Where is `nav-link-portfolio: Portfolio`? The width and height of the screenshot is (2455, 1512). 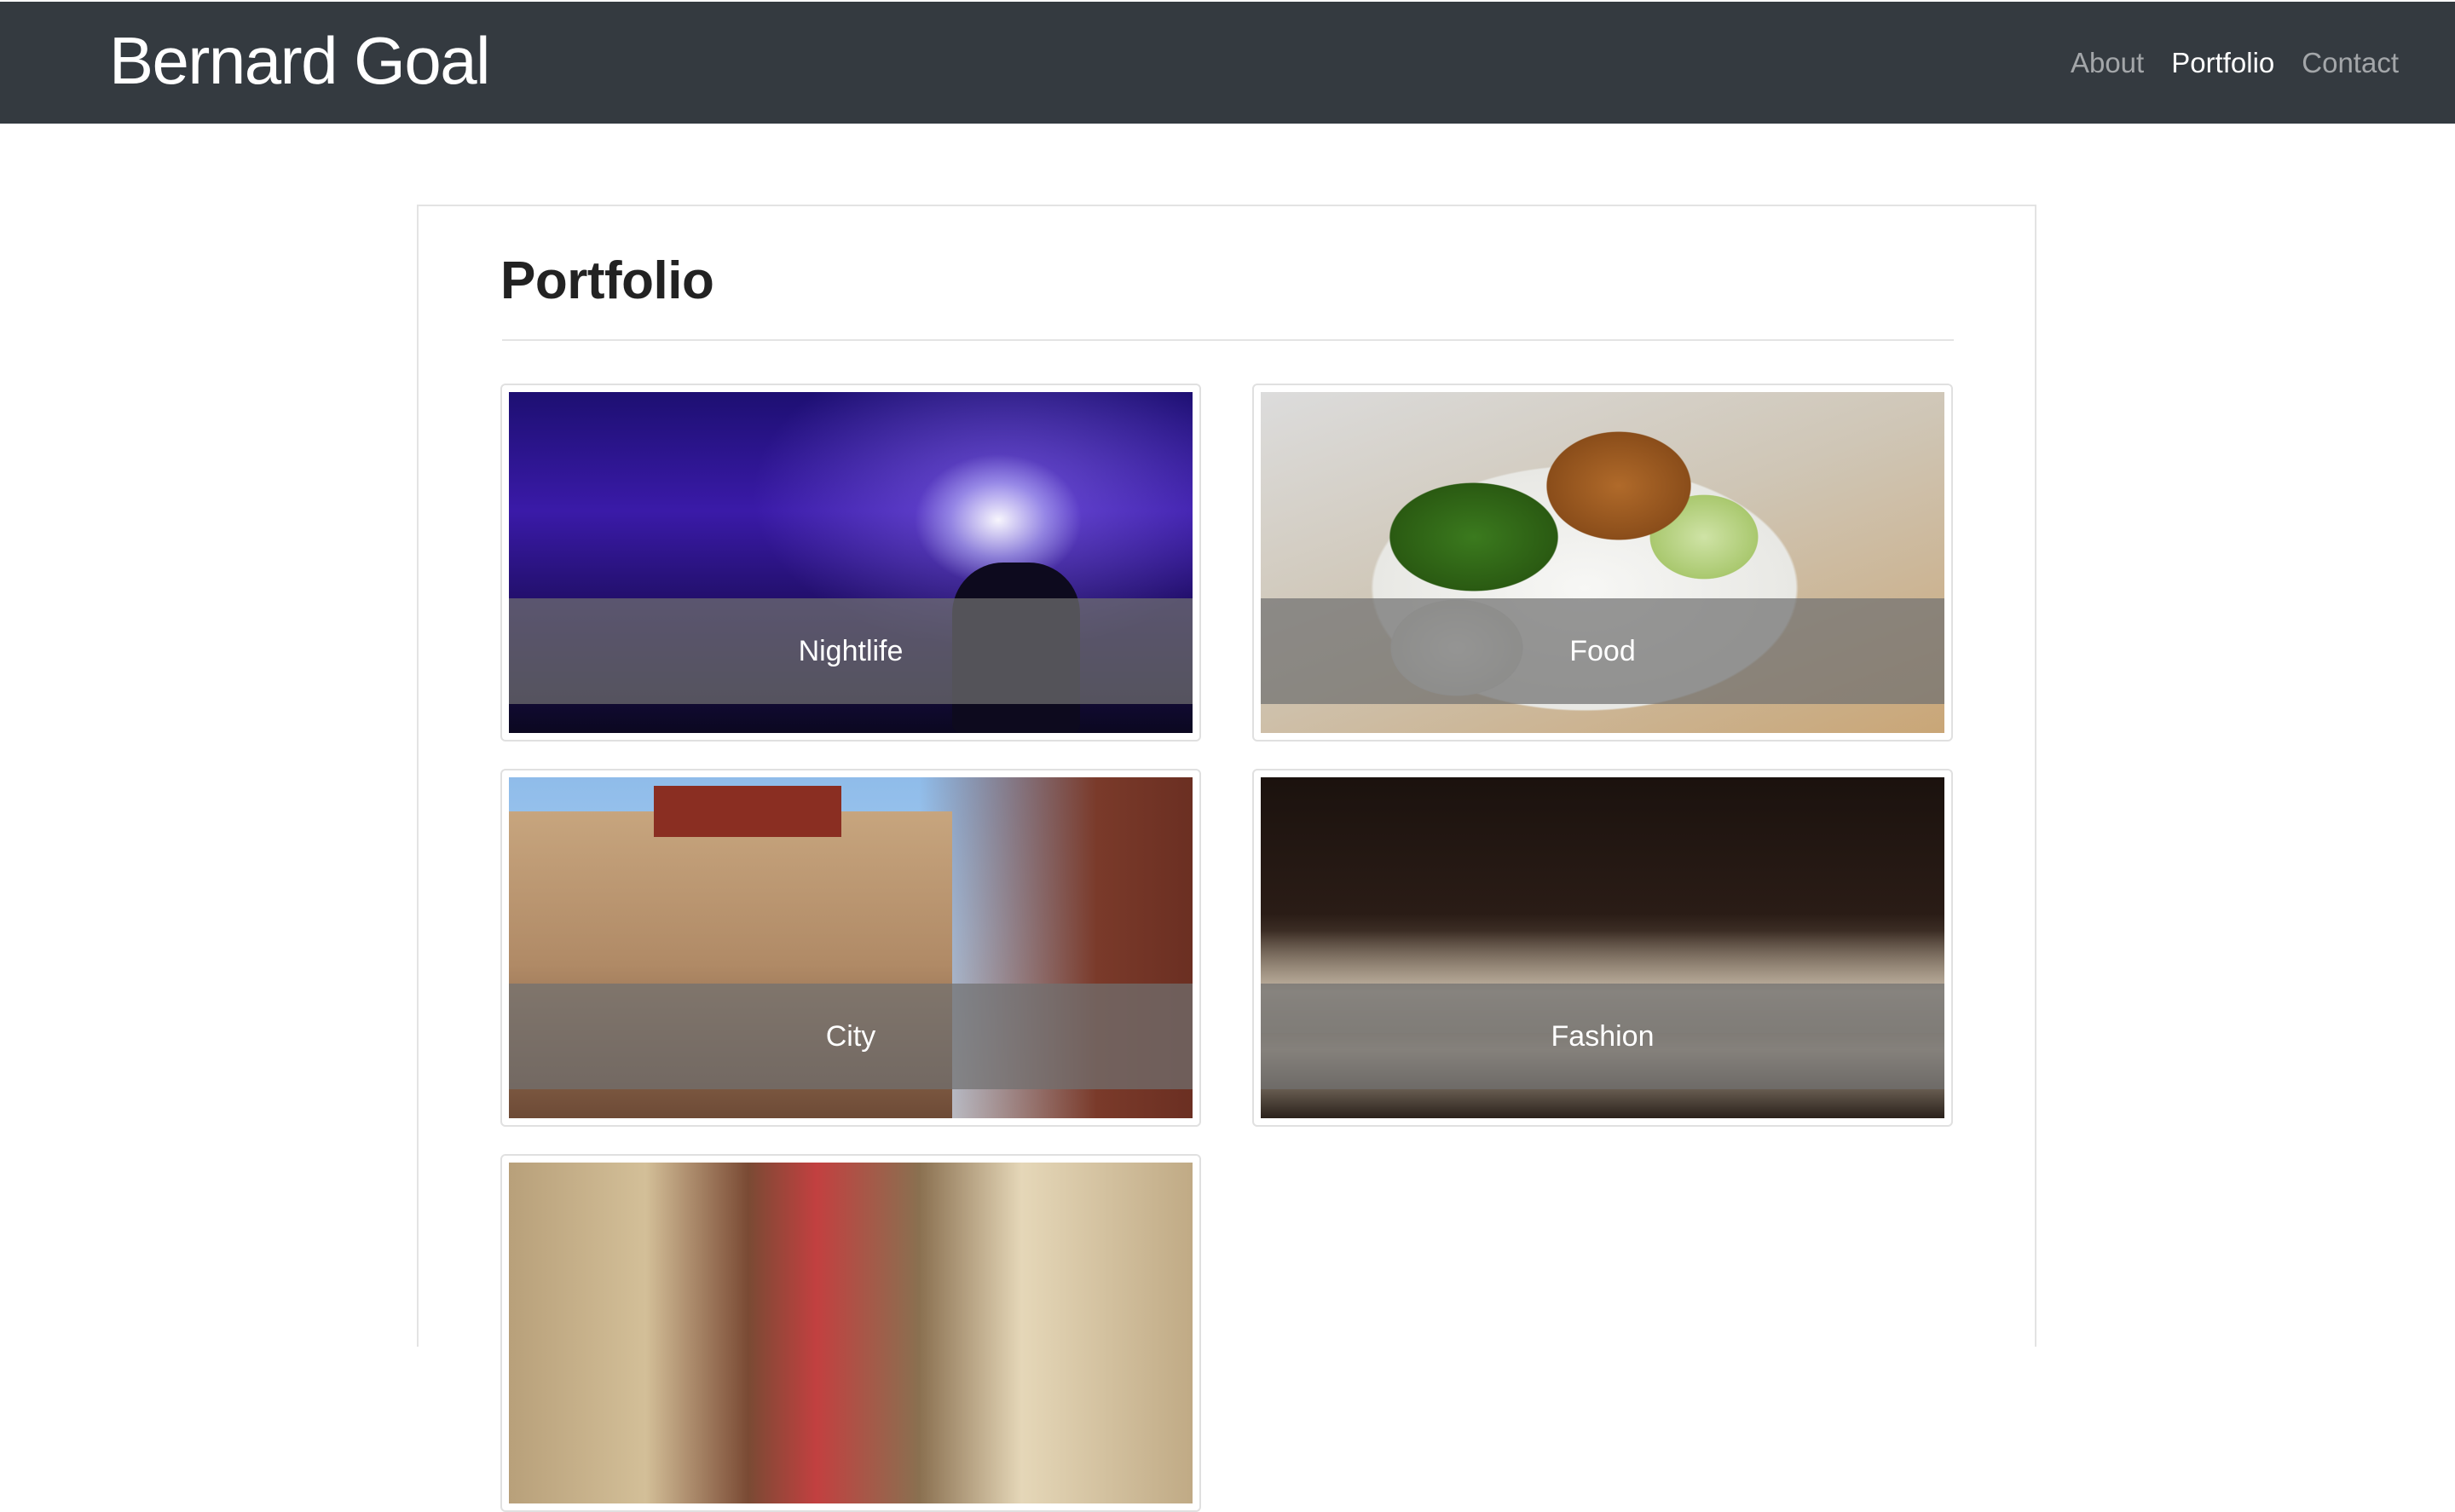
nav-link-portfolio: Portfolio is located at coordinates (2222, 63).